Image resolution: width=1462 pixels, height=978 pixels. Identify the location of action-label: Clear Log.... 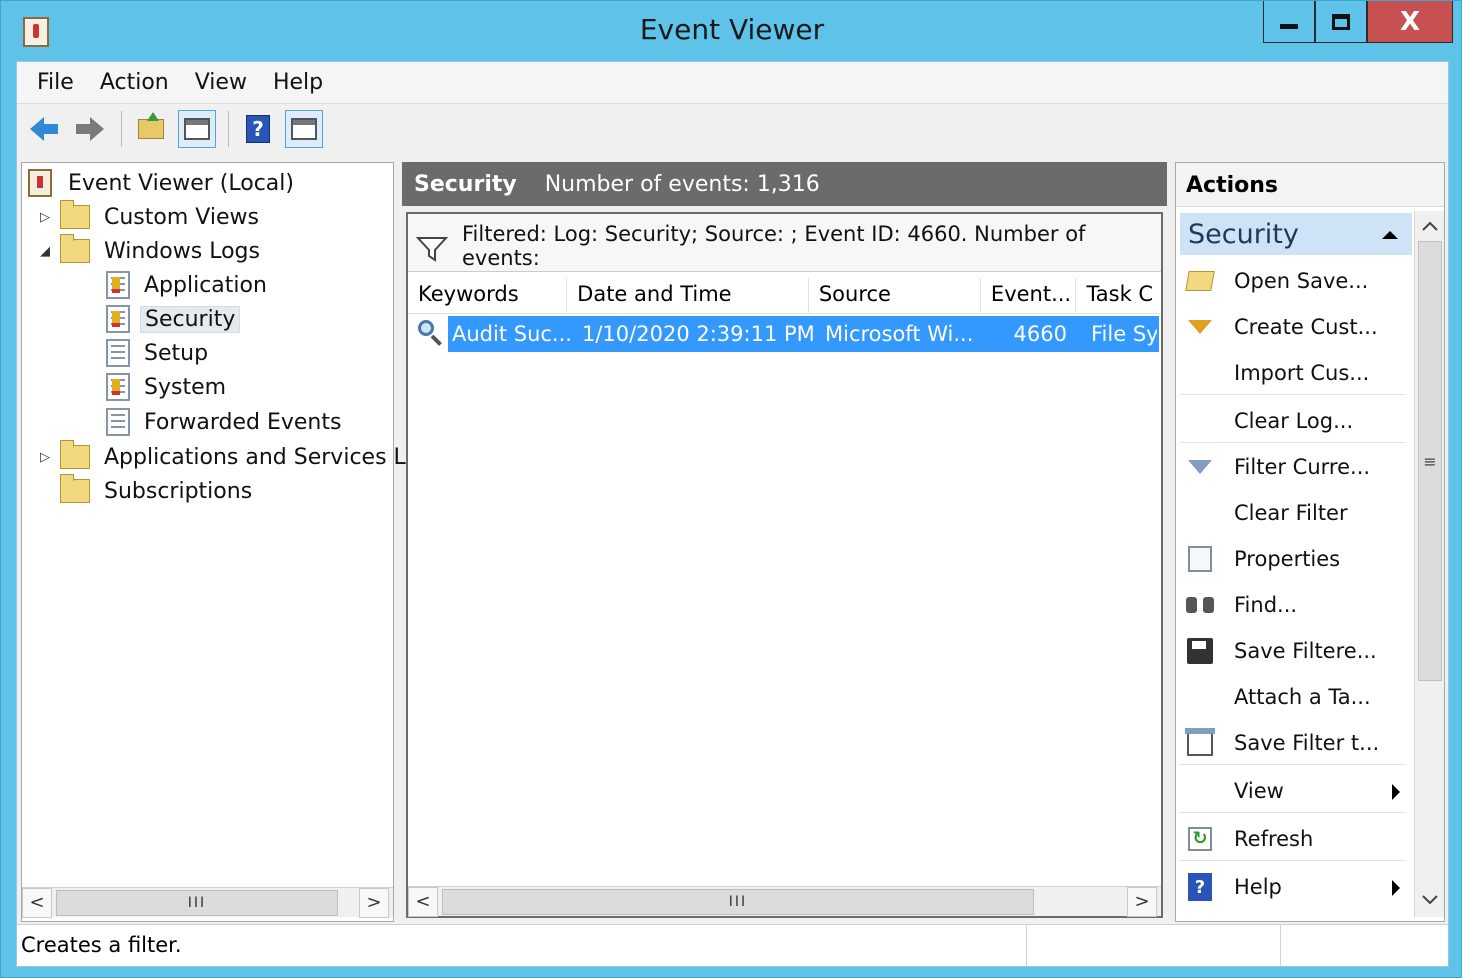
(1294, 420).